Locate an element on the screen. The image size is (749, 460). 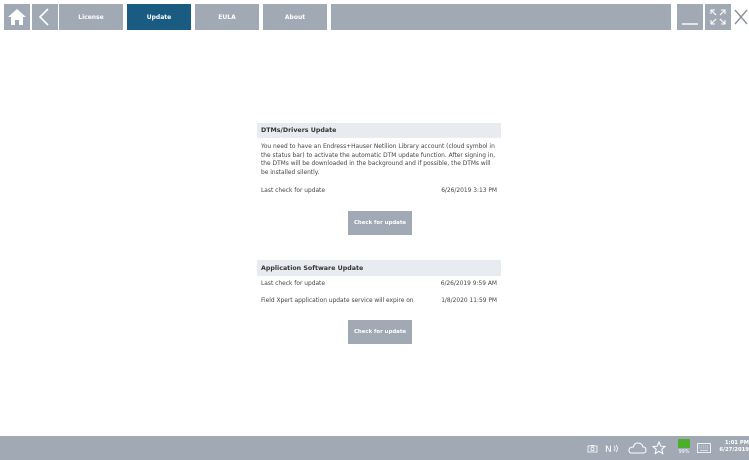
app-section-title: Application Software Update is located at coordinates (379, 268).